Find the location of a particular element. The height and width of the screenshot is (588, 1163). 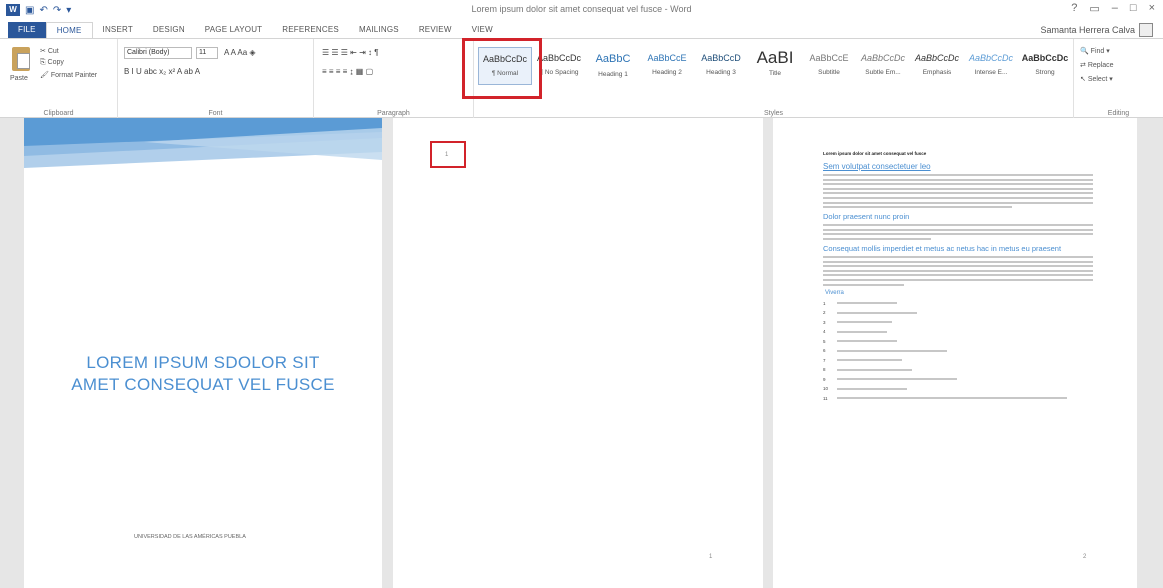

style-name: Emphasis is located at coordinates (937, 72).